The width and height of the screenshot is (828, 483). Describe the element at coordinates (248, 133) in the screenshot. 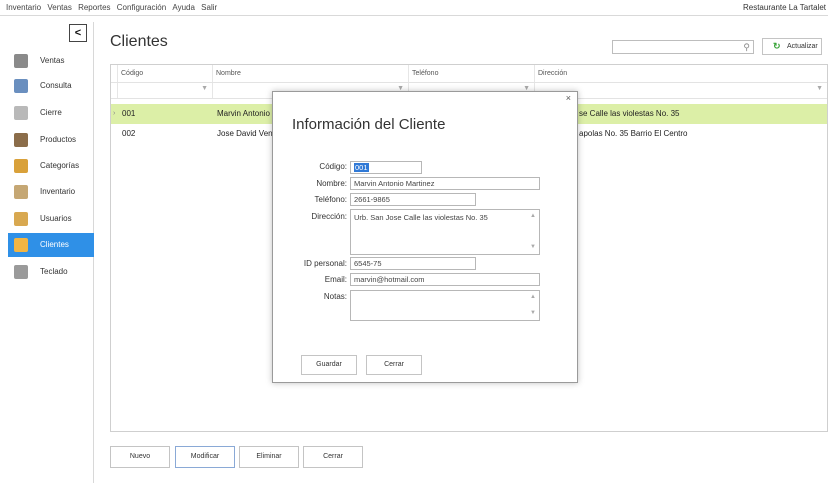

I see `cell-name: Jose David Venta` at that location.